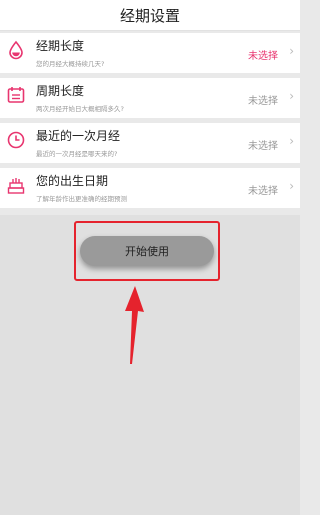  Describe the element at coordinates (263, 146) in the screenshot. I see `last-period-status: 未选择` at that location.